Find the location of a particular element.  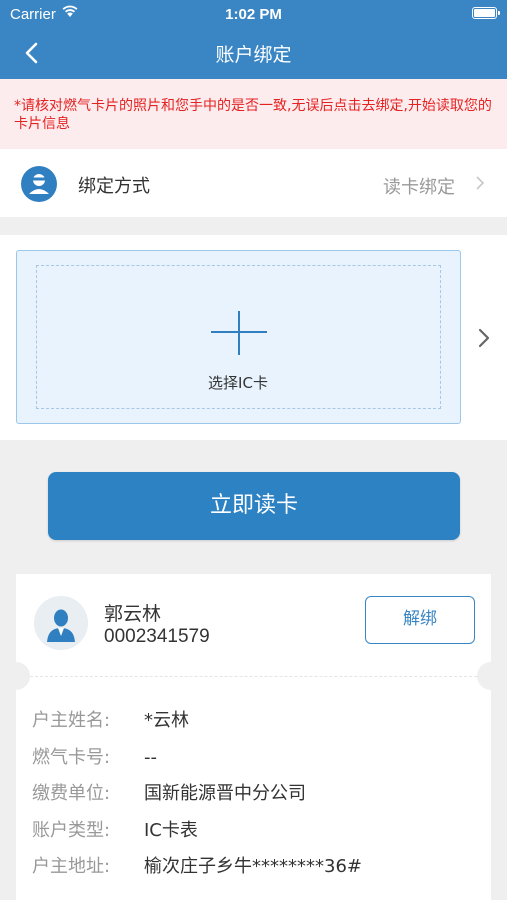

detail-row-owner-name: 户主姓名: *云林 is located at coordinates (110, 720).